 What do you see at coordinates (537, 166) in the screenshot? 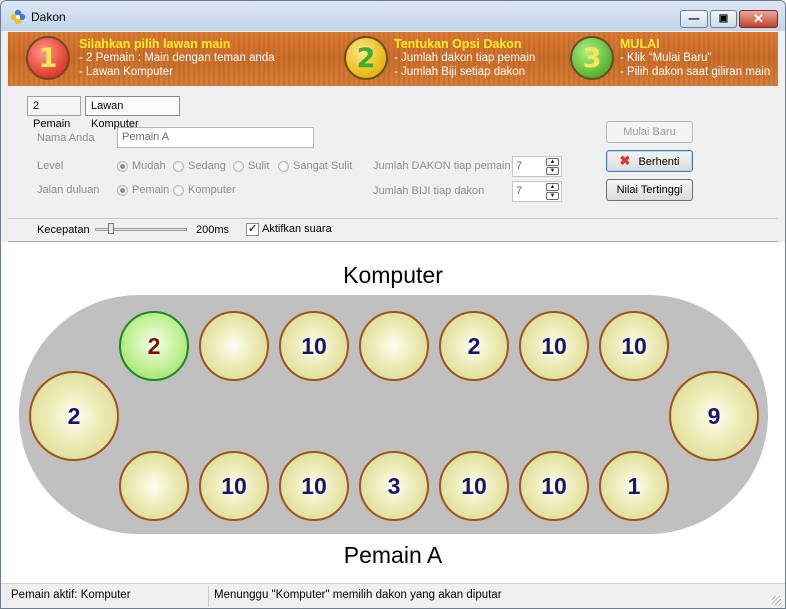
I see `pits-count-stepper: 7 ▲ ▼` at bounding box center [537, 166].